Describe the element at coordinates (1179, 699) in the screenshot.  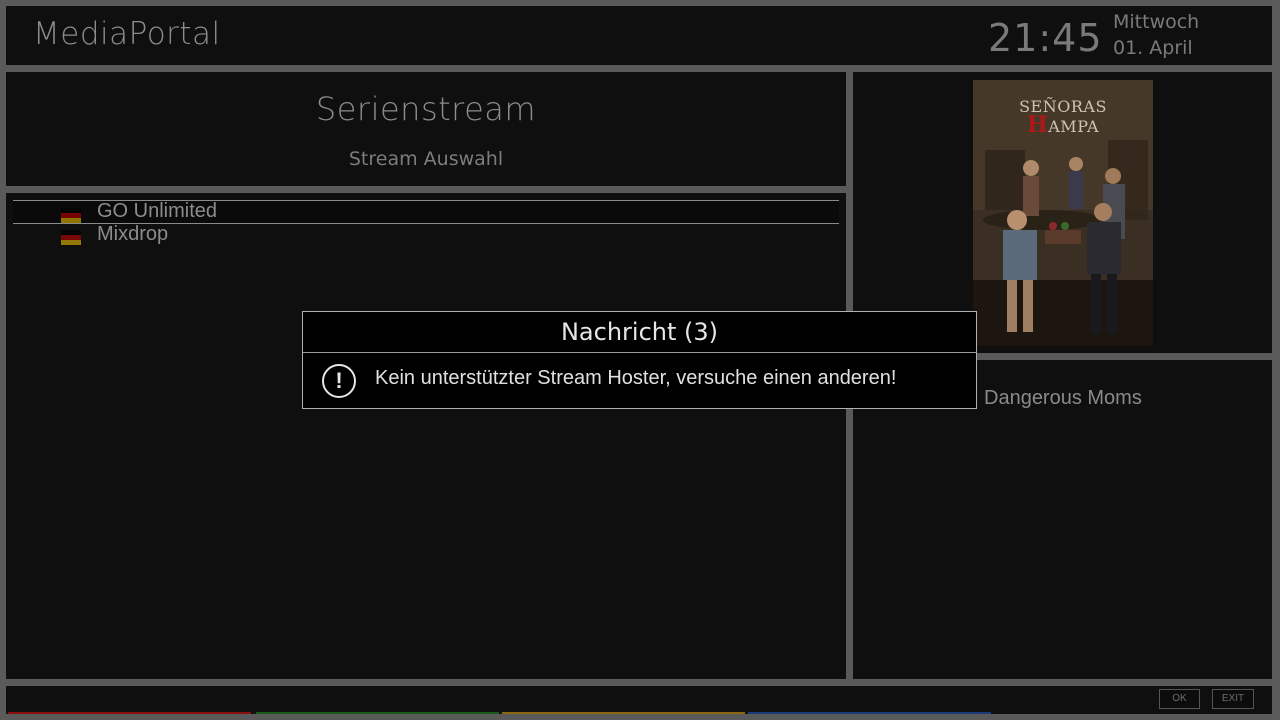
I see `ok-button: OK` at that location.